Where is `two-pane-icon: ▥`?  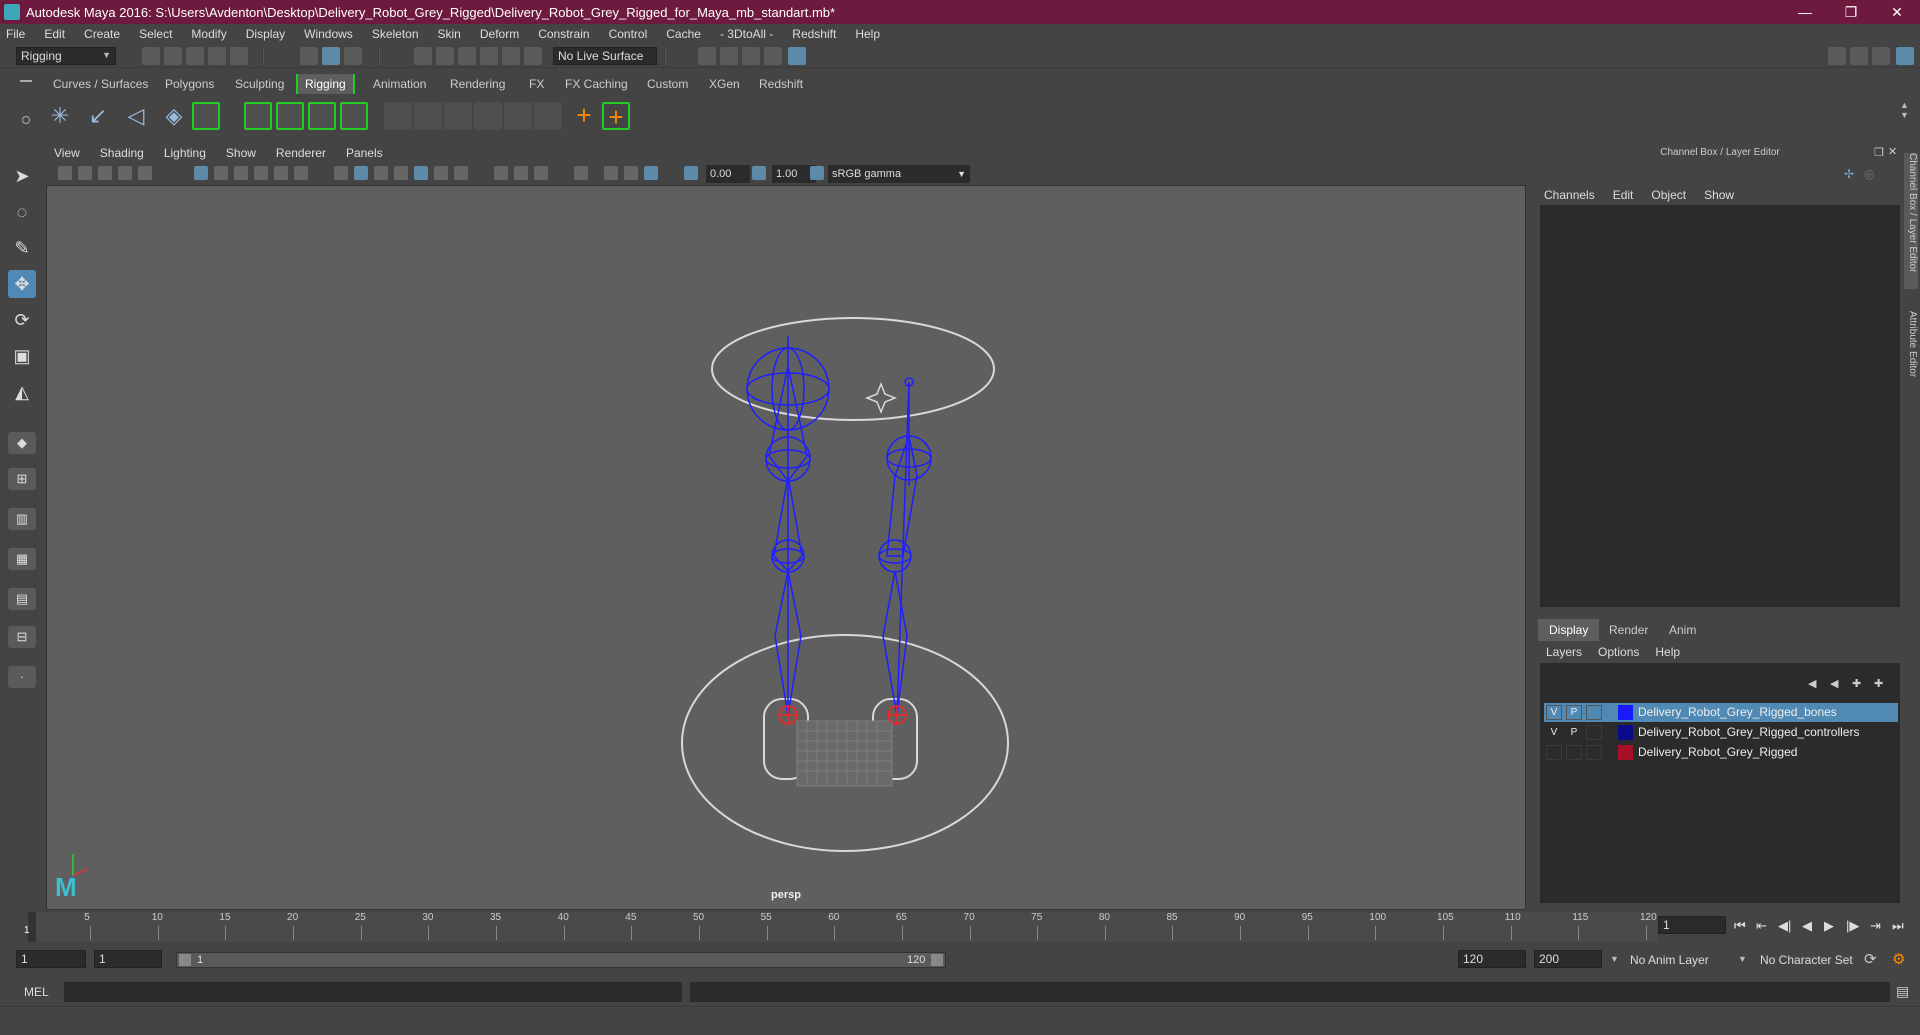
two-pane-icon: ▥ is located at coordinates (22, 519).